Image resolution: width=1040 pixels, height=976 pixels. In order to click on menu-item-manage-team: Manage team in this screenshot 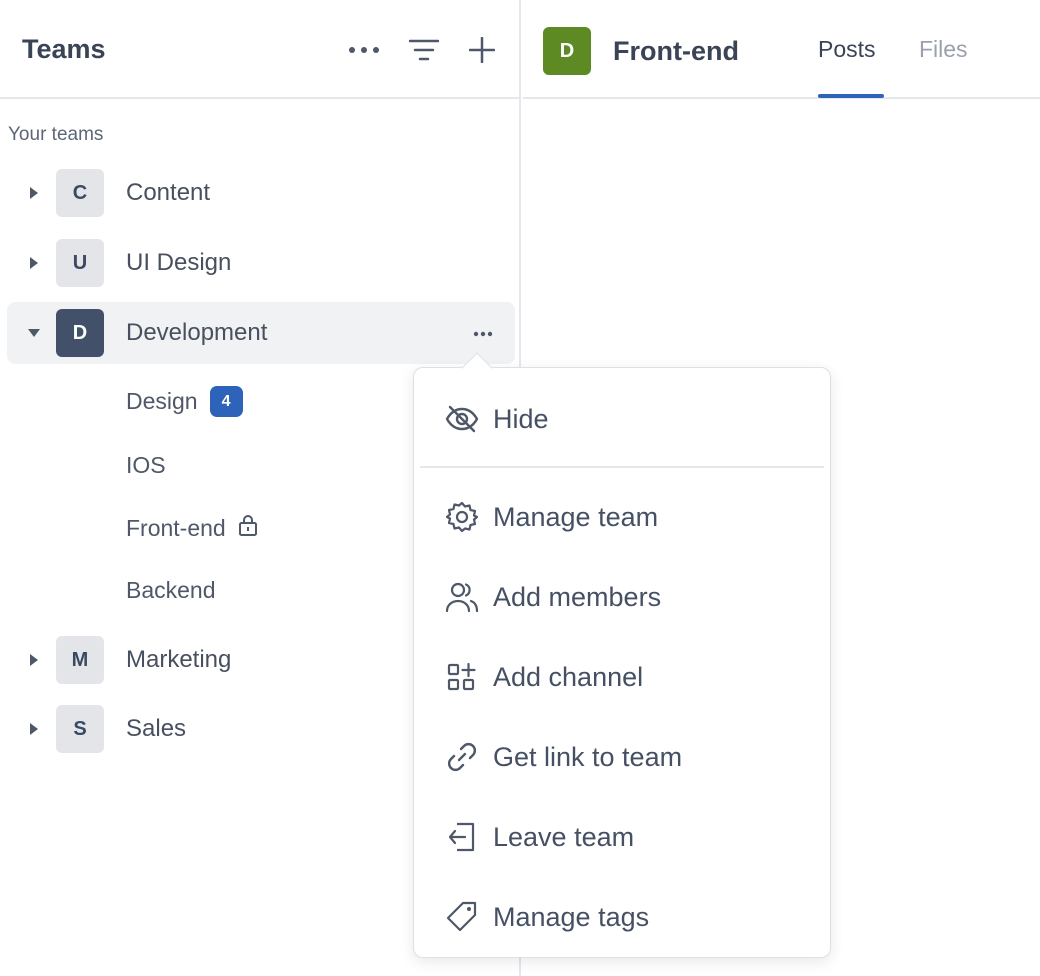, I will do `click(623, 517)`.